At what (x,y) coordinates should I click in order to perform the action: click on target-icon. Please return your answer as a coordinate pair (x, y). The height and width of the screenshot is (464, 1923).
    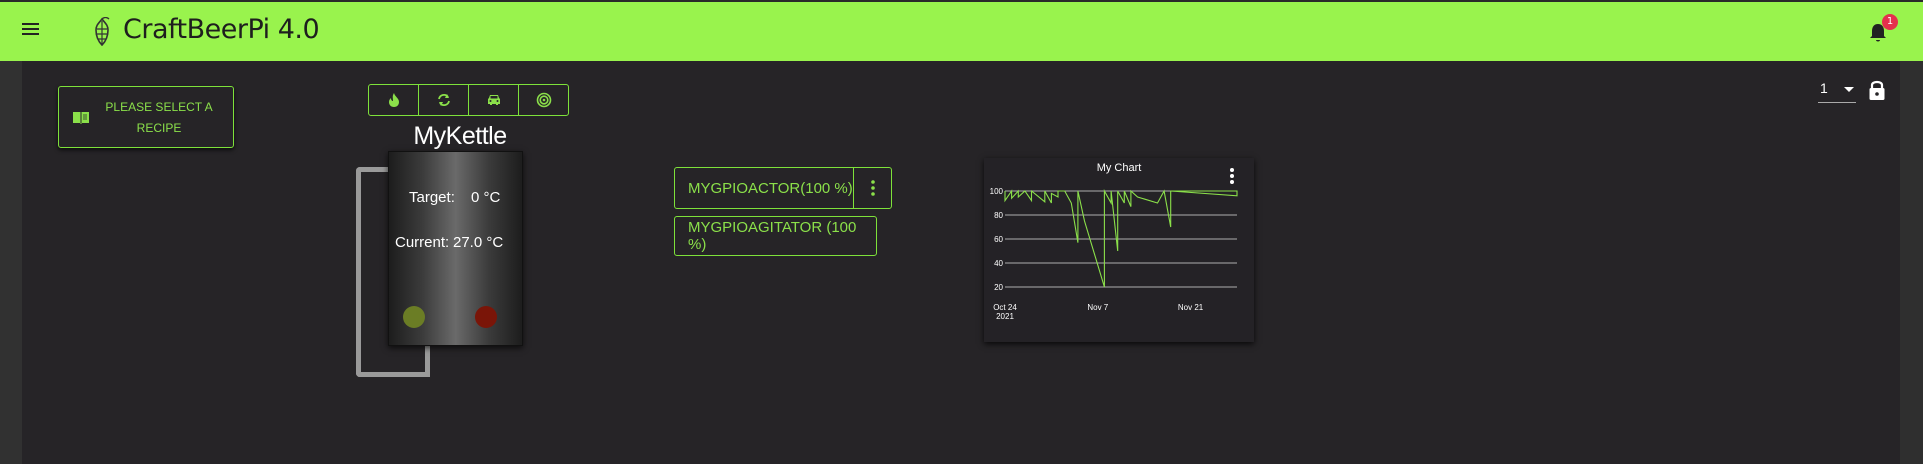
    Looking at the image, I should click on (543, 100).